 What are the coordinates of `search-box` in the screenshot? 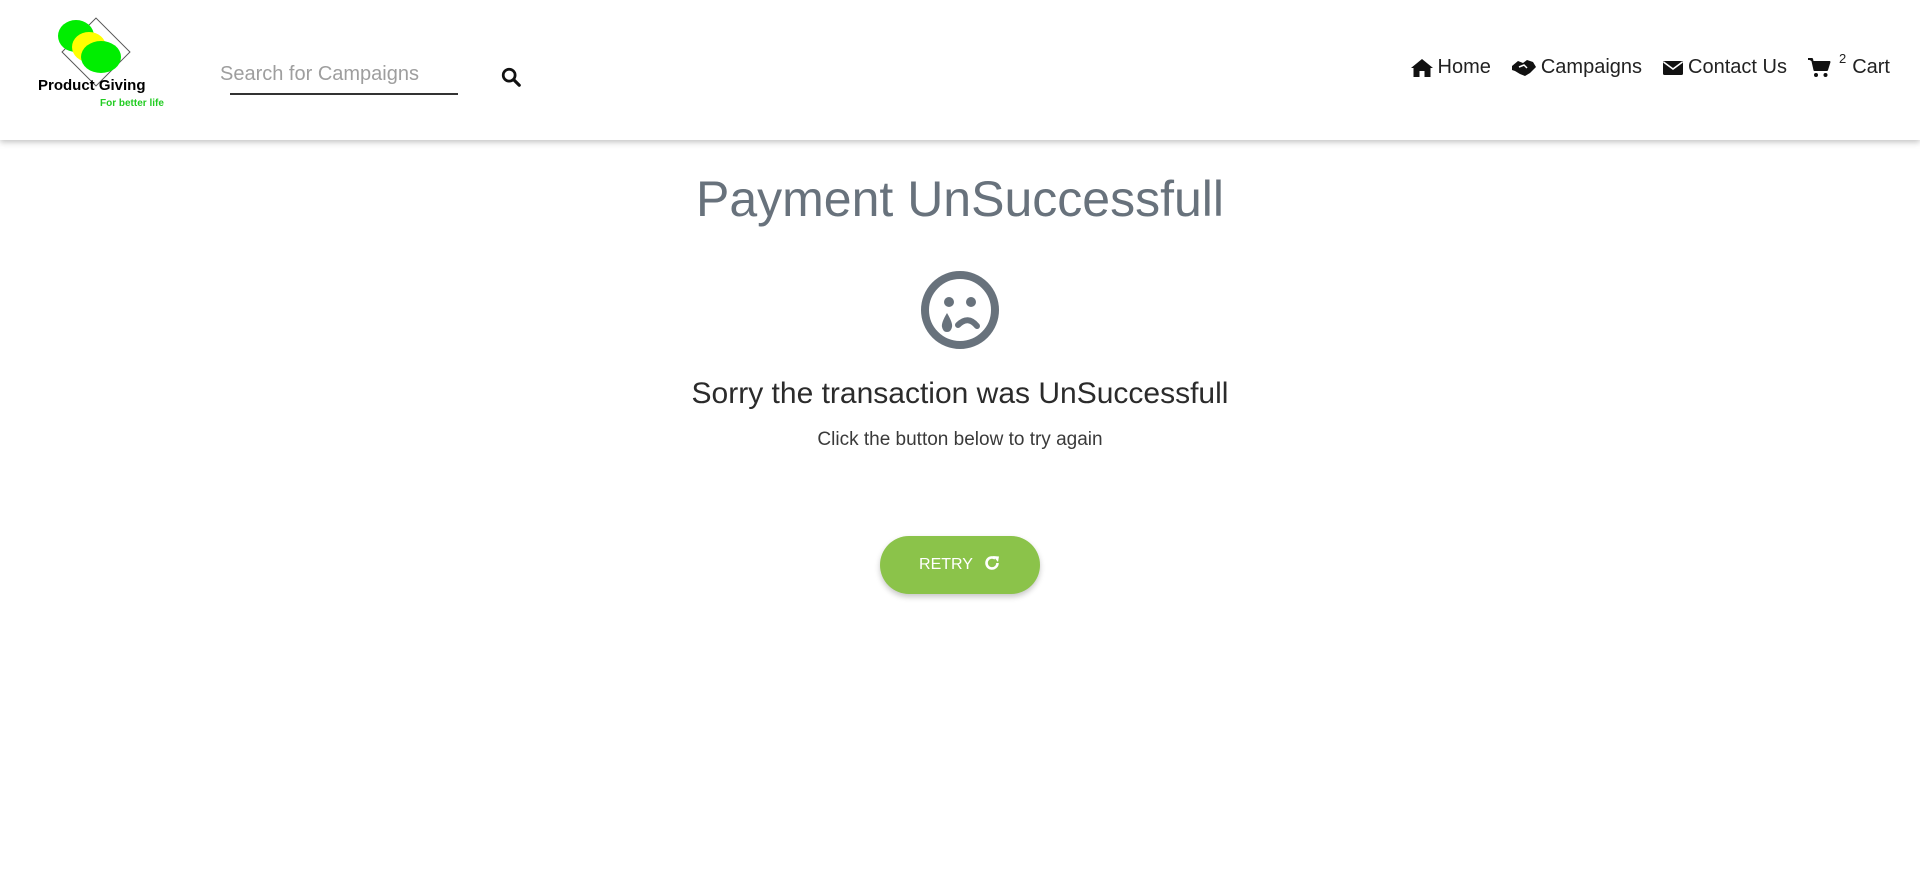 It's located at (340, 76).